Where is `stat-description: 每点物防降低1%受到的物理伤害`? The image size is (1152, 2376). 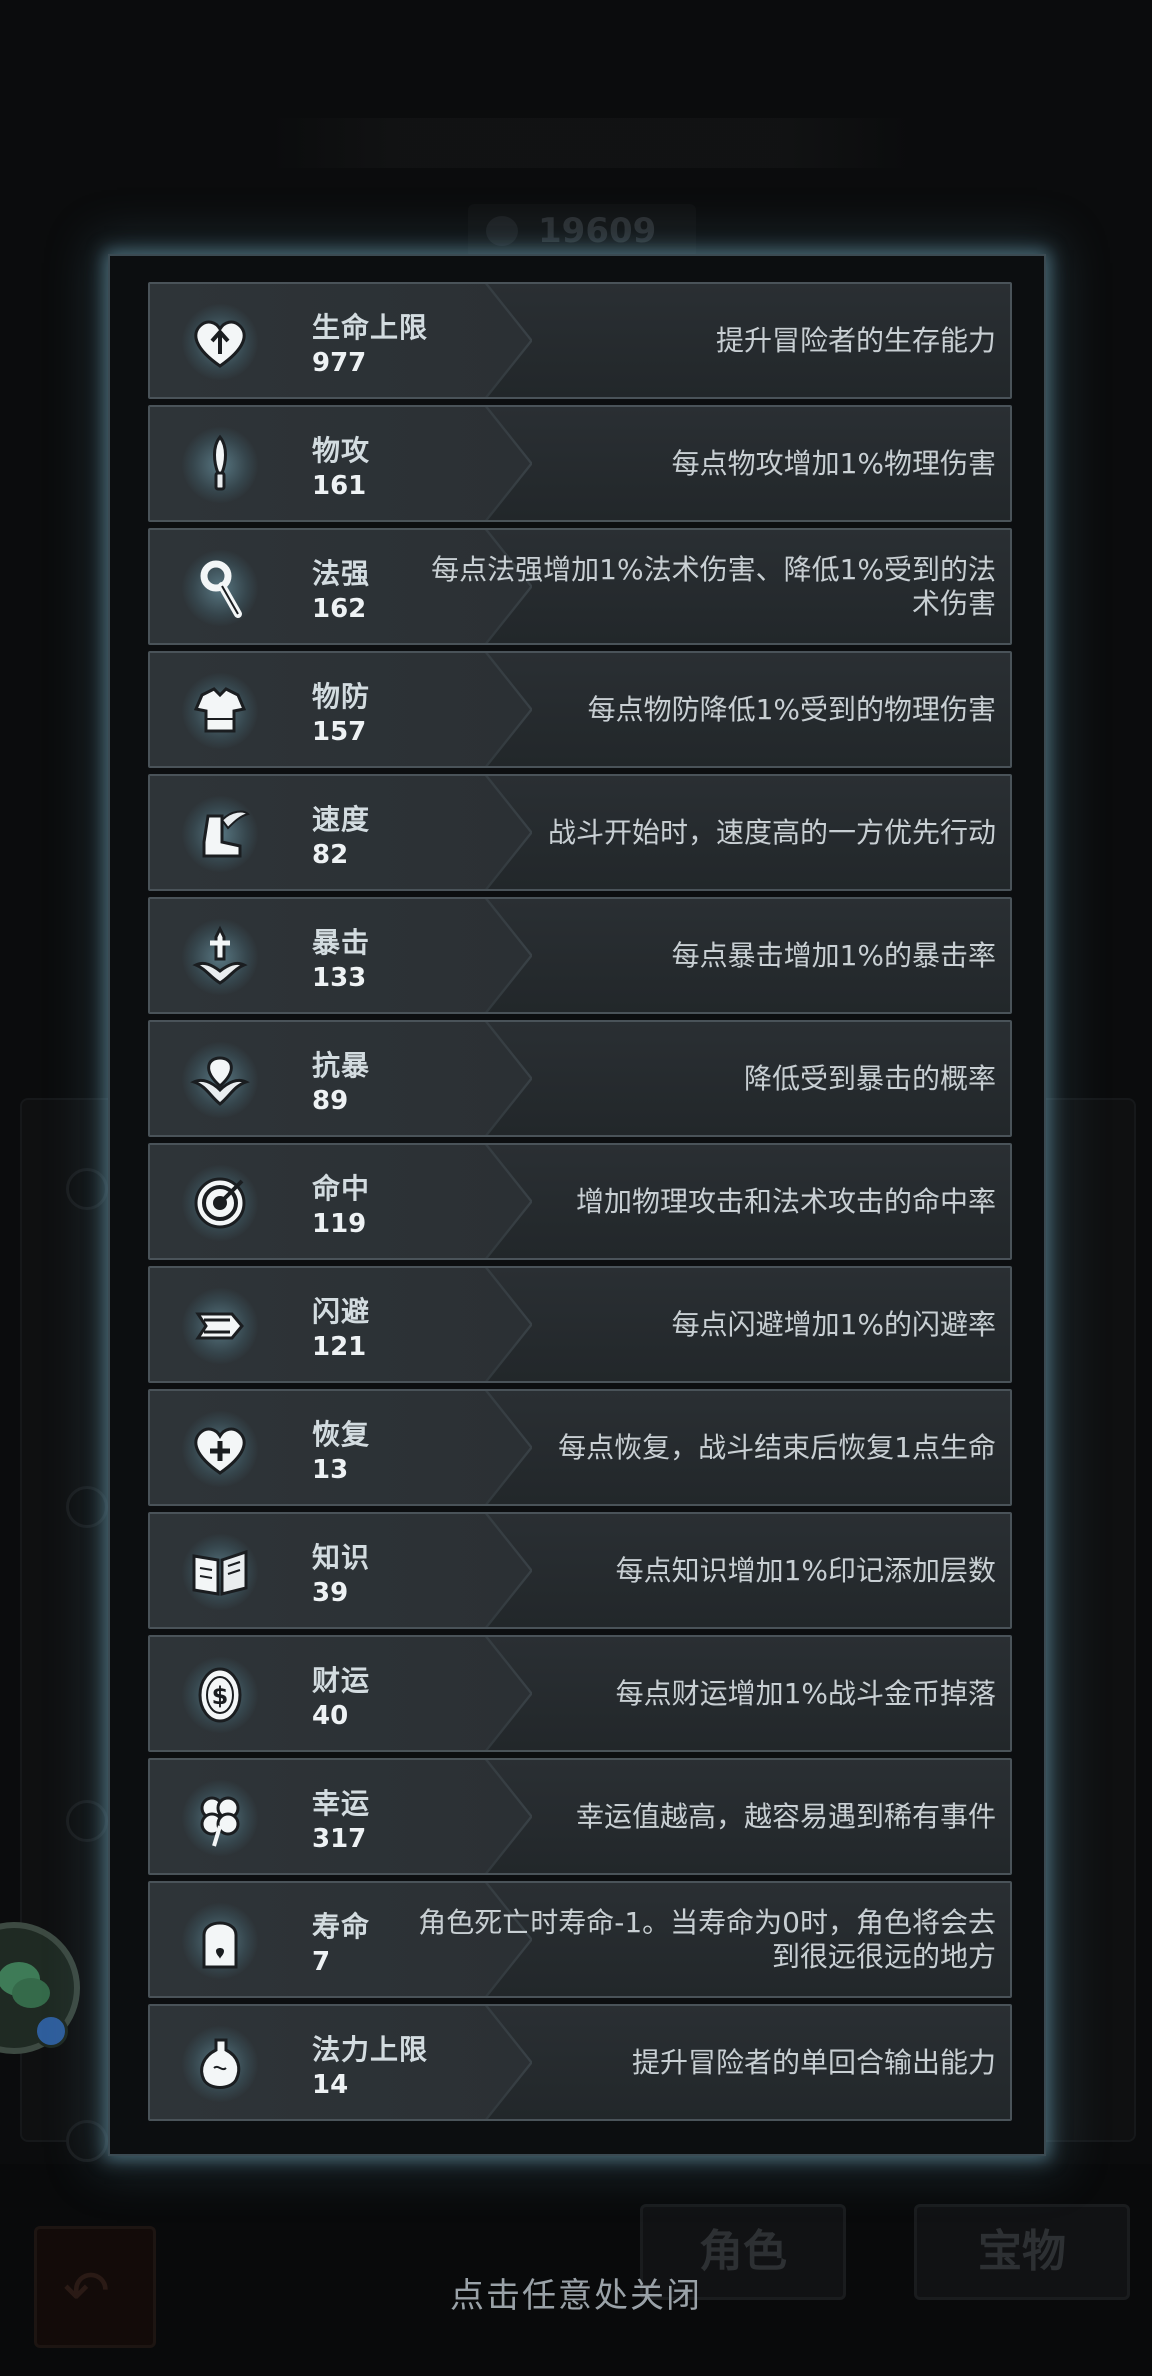 stat-description: 每点物防降低1%受到的物理伤害 is located at coordinates (701, 709).